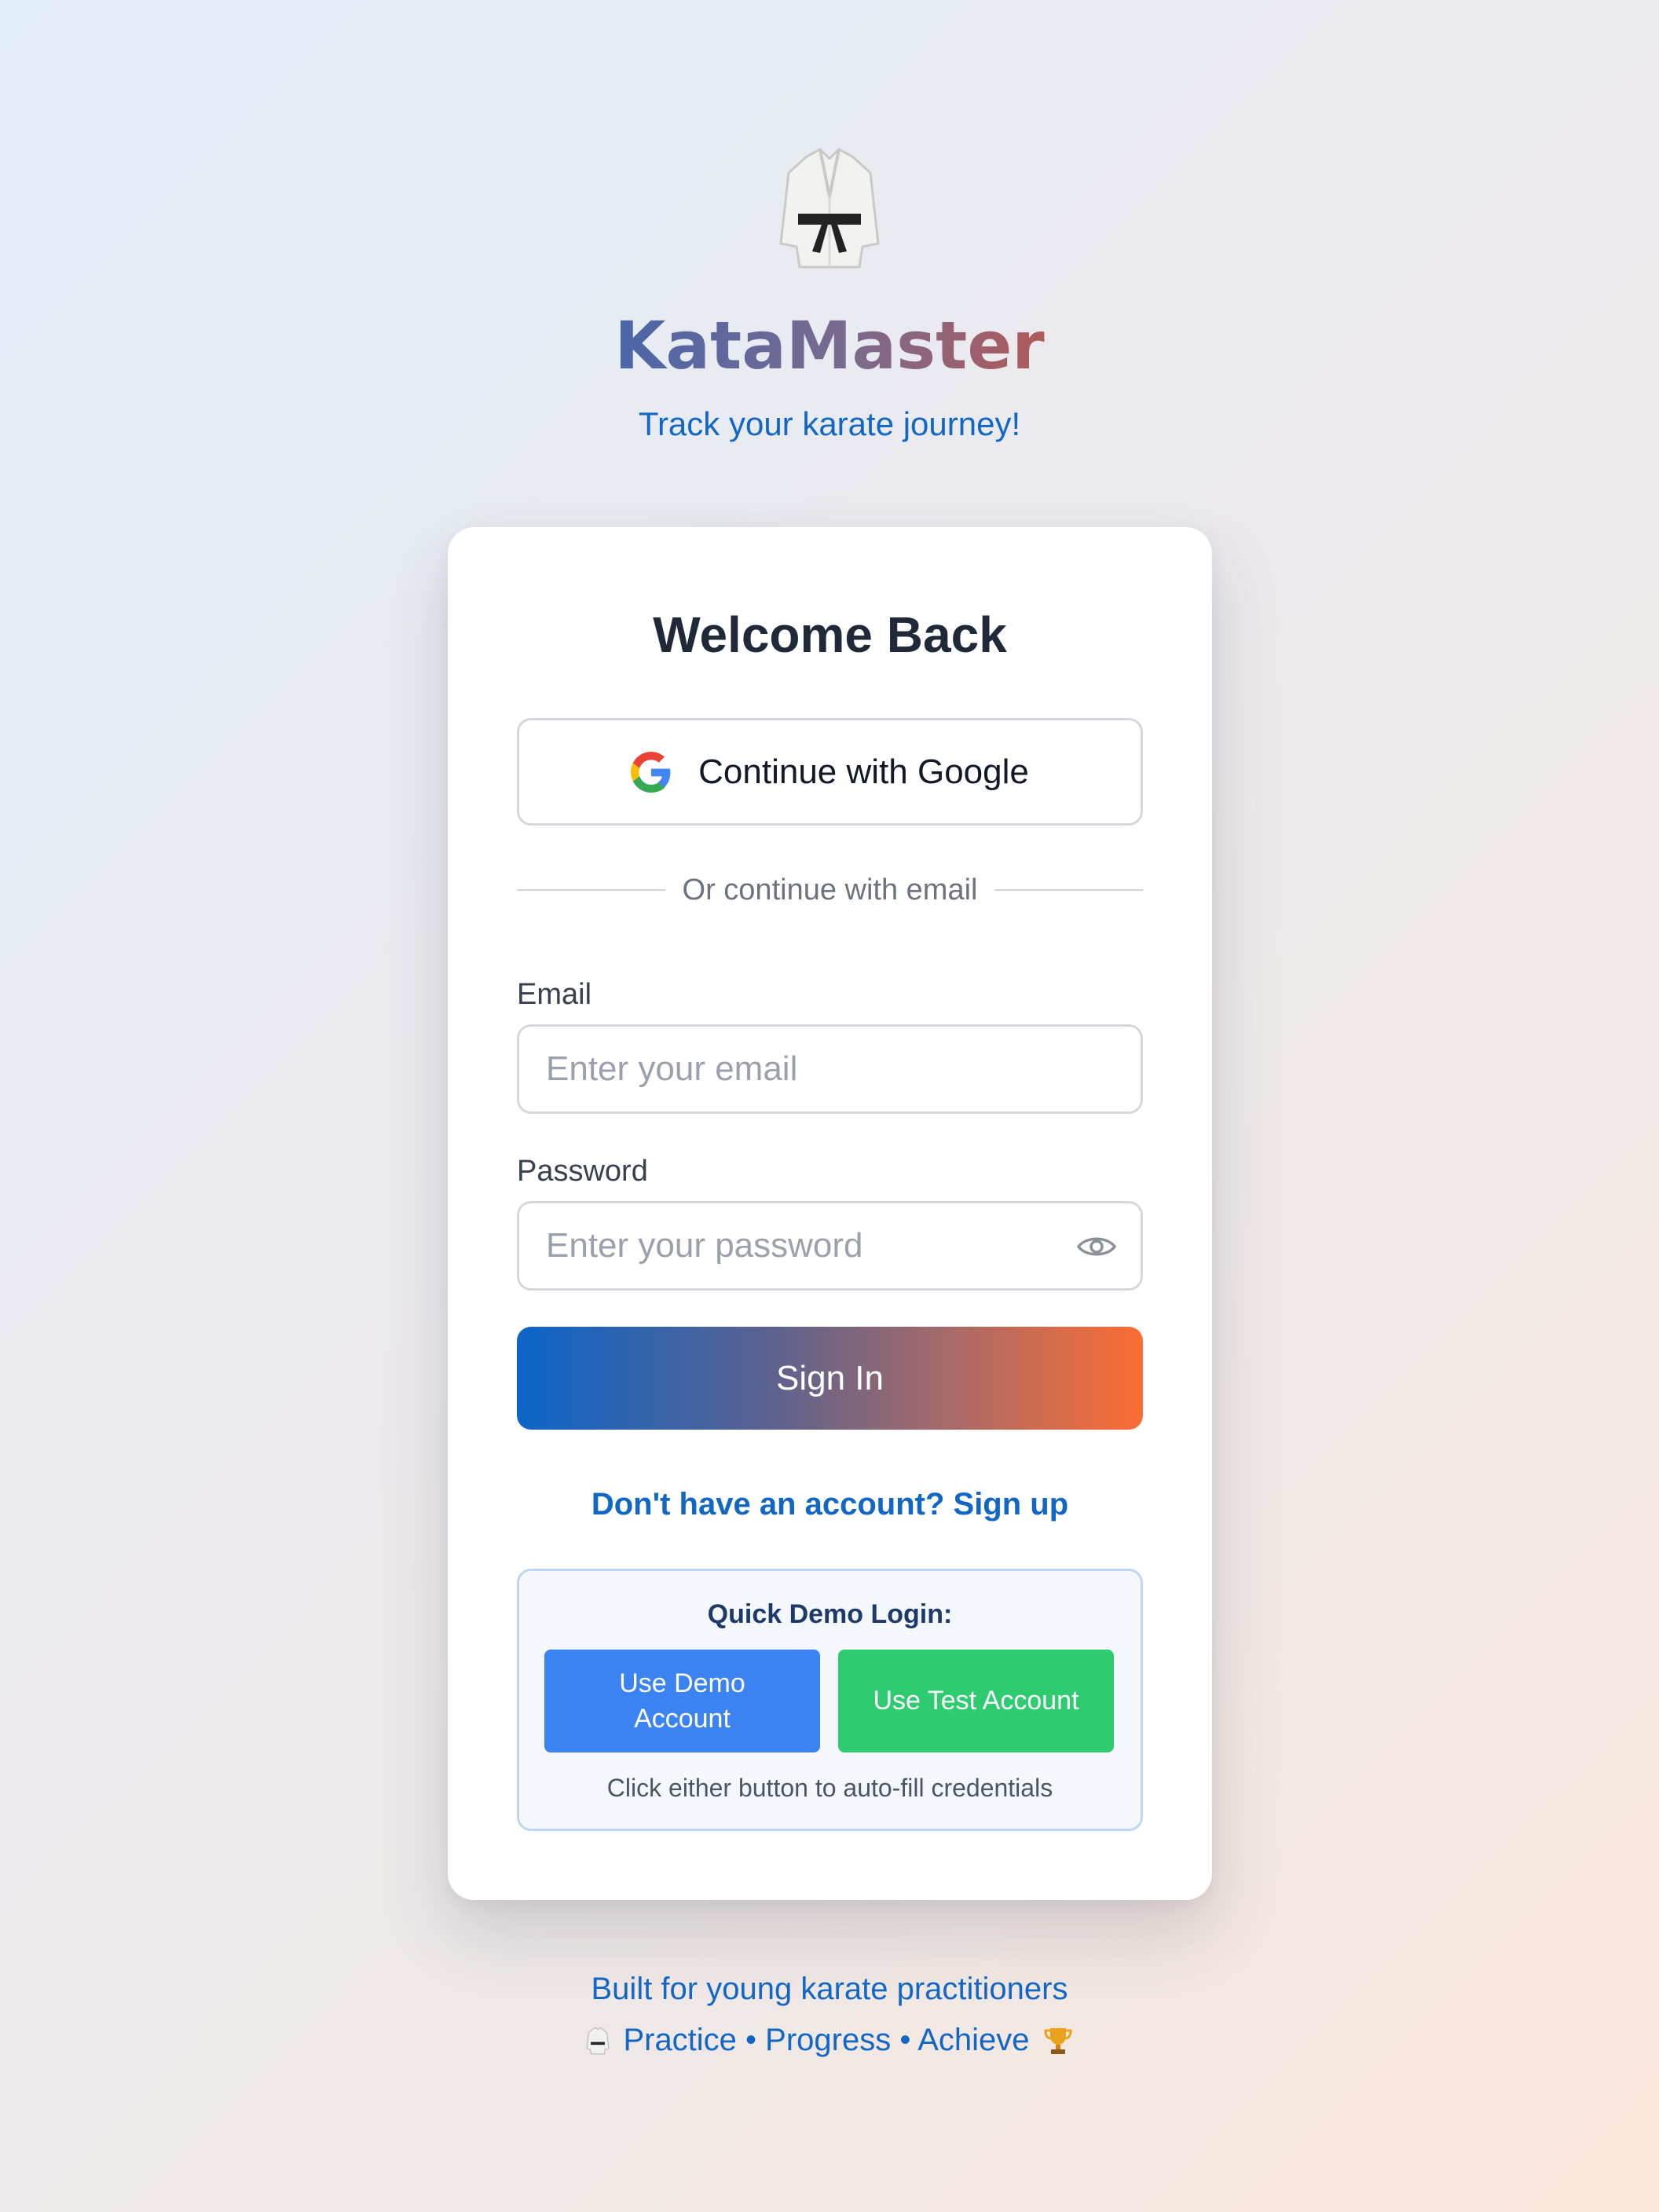 This screenshot has height=2212, width=1659. What do you see at coordinates (829, 423) in the screenshot?
I see `tagline: Track your karate journey!` at bounding box center [829, 423].